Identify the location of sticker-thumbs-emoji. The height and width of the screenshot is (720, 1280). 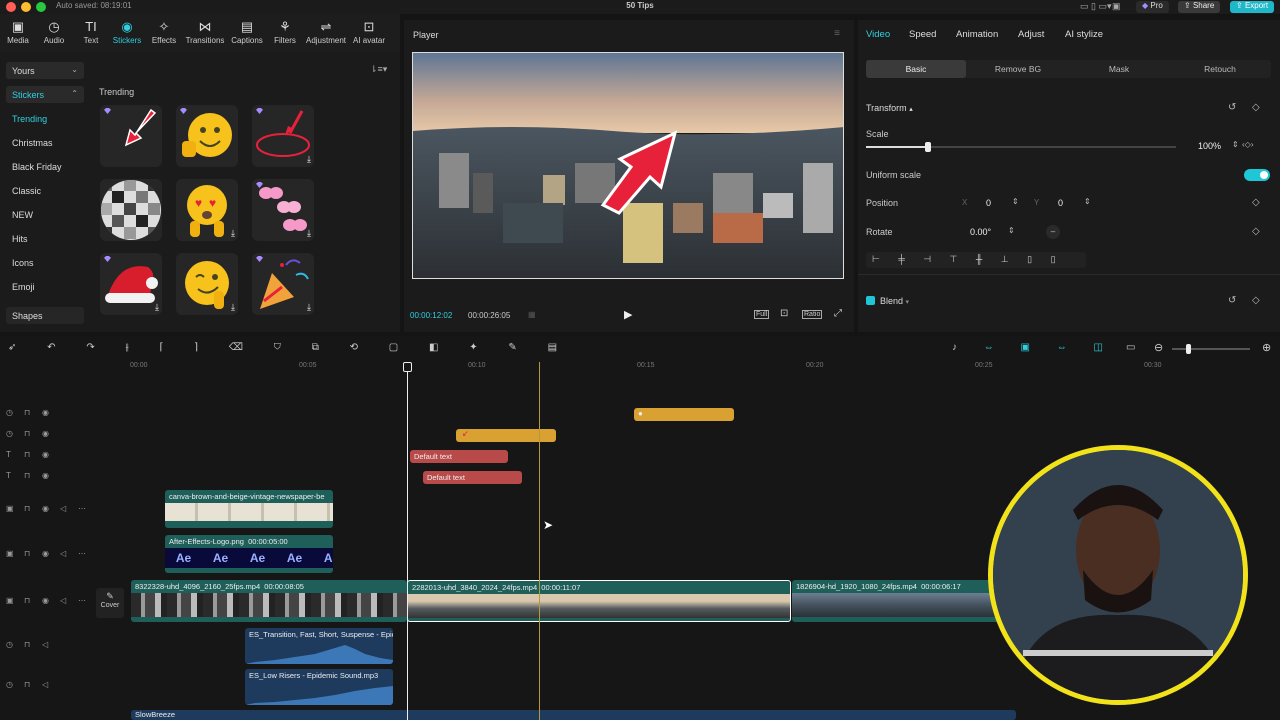
(207, 136).